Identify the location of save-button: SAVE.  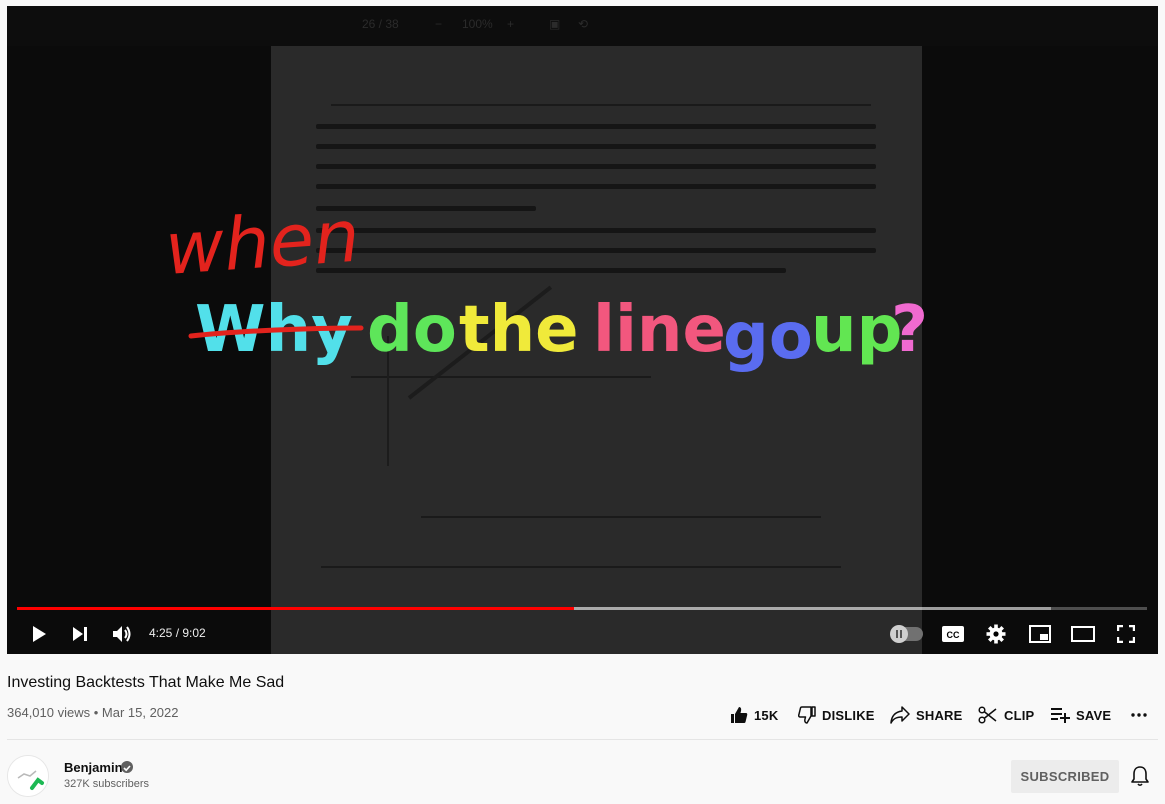
(1080, 715).